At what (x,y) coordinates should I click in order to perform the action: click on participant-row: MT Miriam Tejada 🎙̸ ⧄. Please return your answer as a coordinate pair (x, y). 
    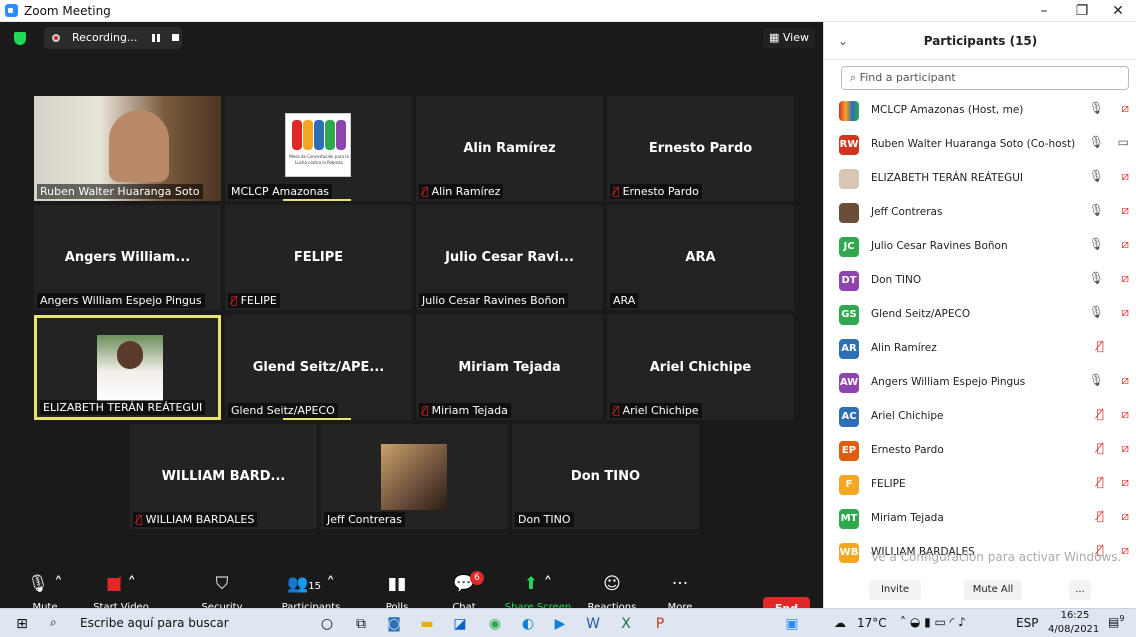
    Looking at the image, I should click on (980, 519).